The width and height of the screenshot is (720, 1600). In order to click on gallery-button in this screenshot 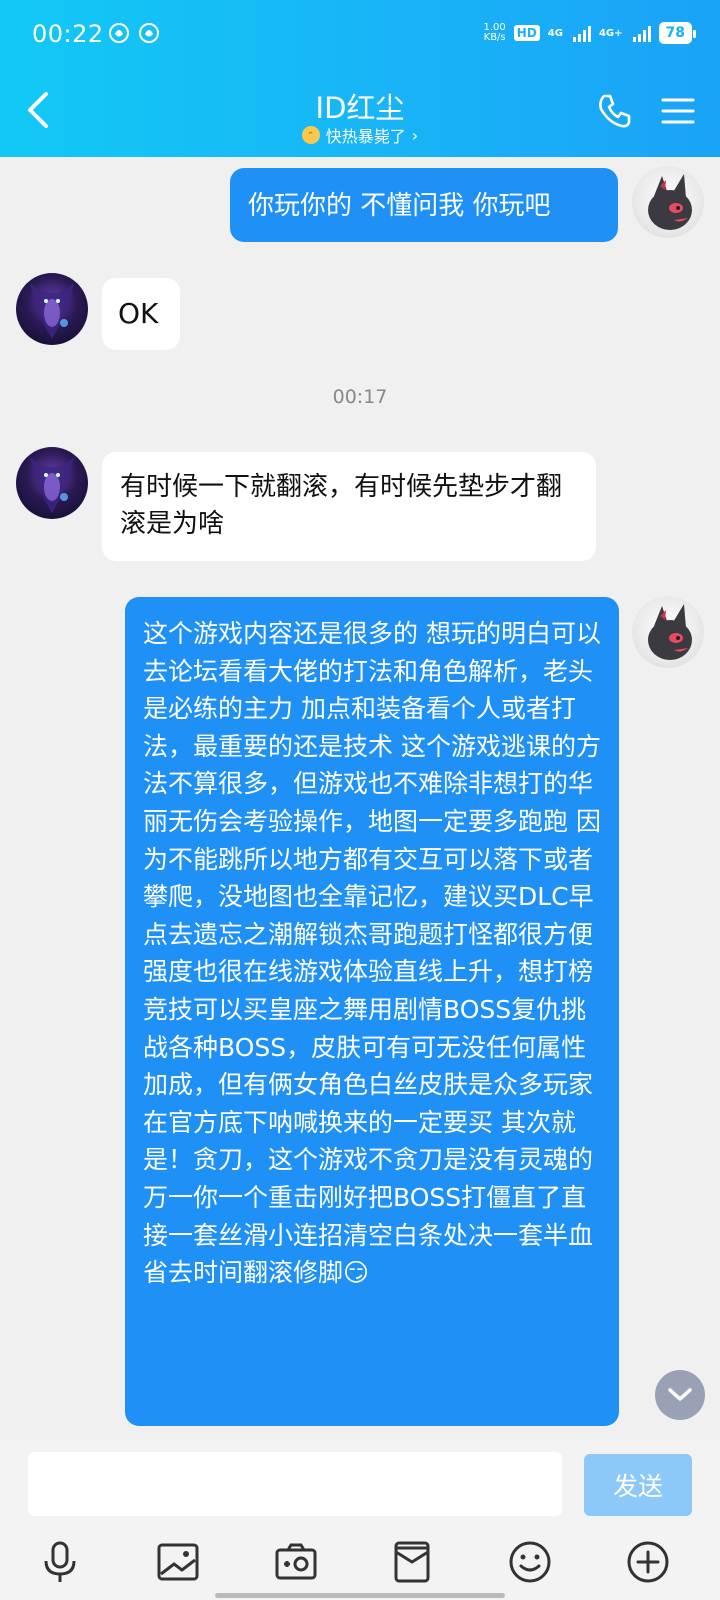, I will do `click(178, 1562)`.